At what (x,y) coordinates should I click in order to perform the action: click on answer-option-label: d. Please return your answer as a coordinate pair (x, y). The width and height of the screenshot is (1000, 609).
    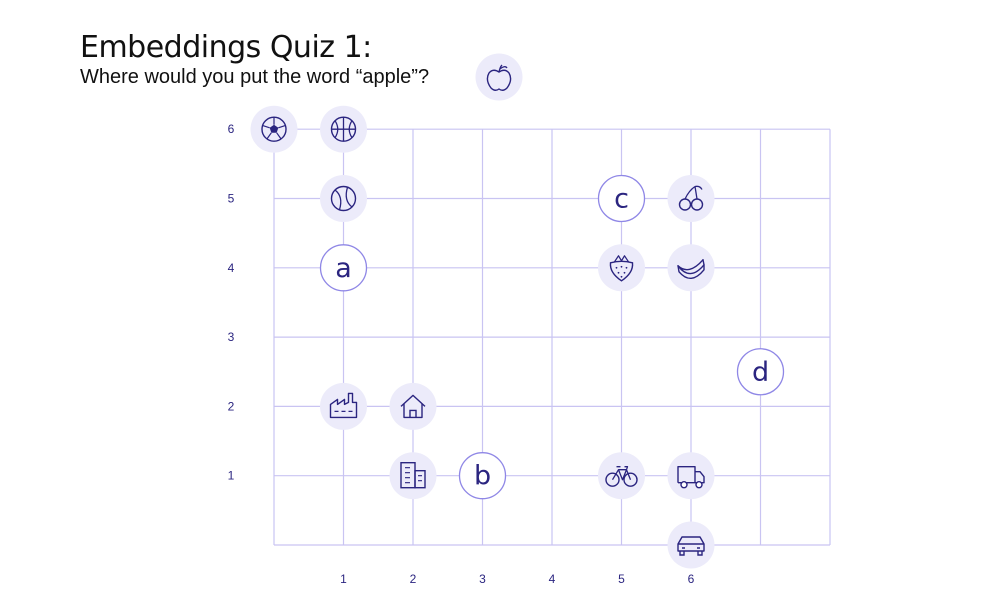
    Looking at the image, I should click on (760, 372).